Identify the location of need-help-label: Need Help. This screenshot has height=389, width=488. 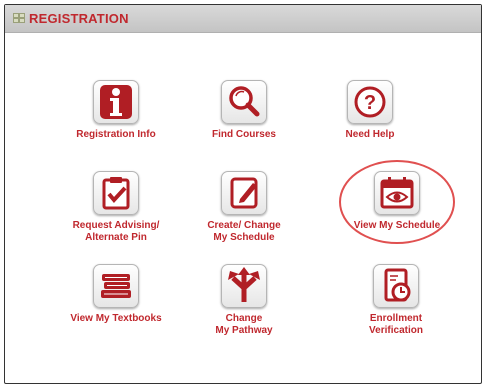
(370, 134).